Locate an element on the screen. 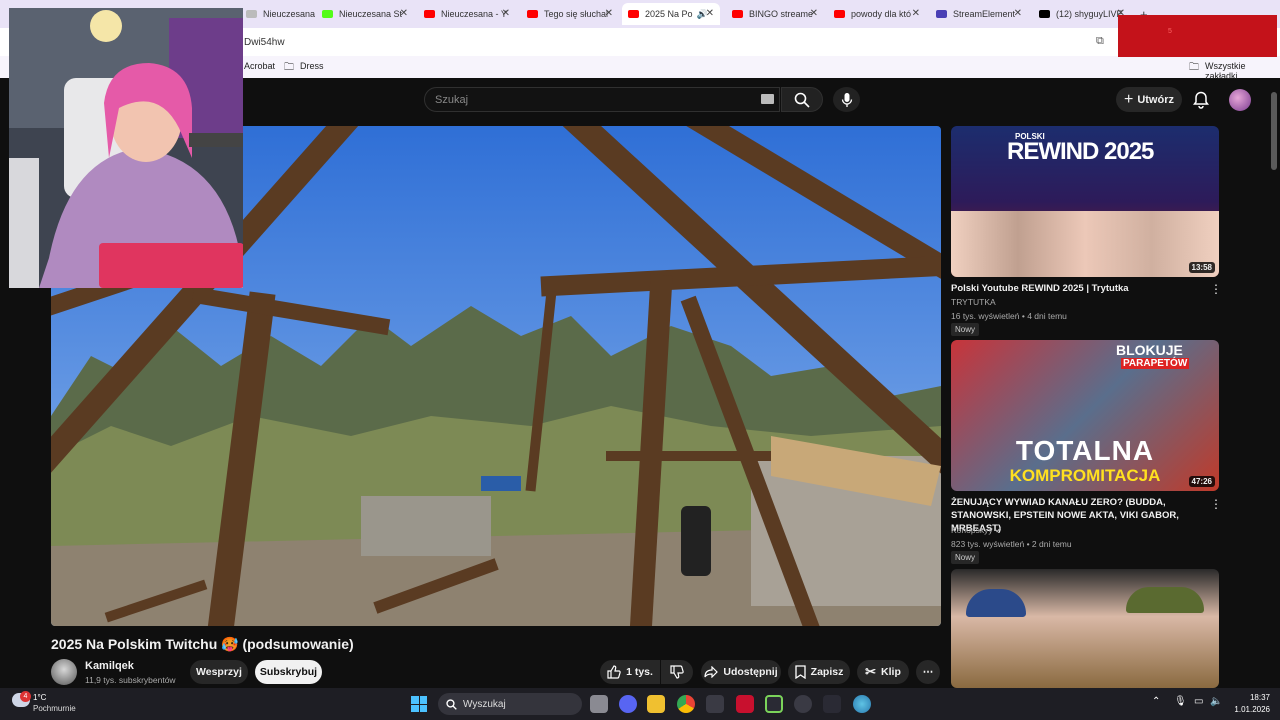 The width and height of the screenshot is (1280, 720). obs-icon is located at coordinates (803, 704).